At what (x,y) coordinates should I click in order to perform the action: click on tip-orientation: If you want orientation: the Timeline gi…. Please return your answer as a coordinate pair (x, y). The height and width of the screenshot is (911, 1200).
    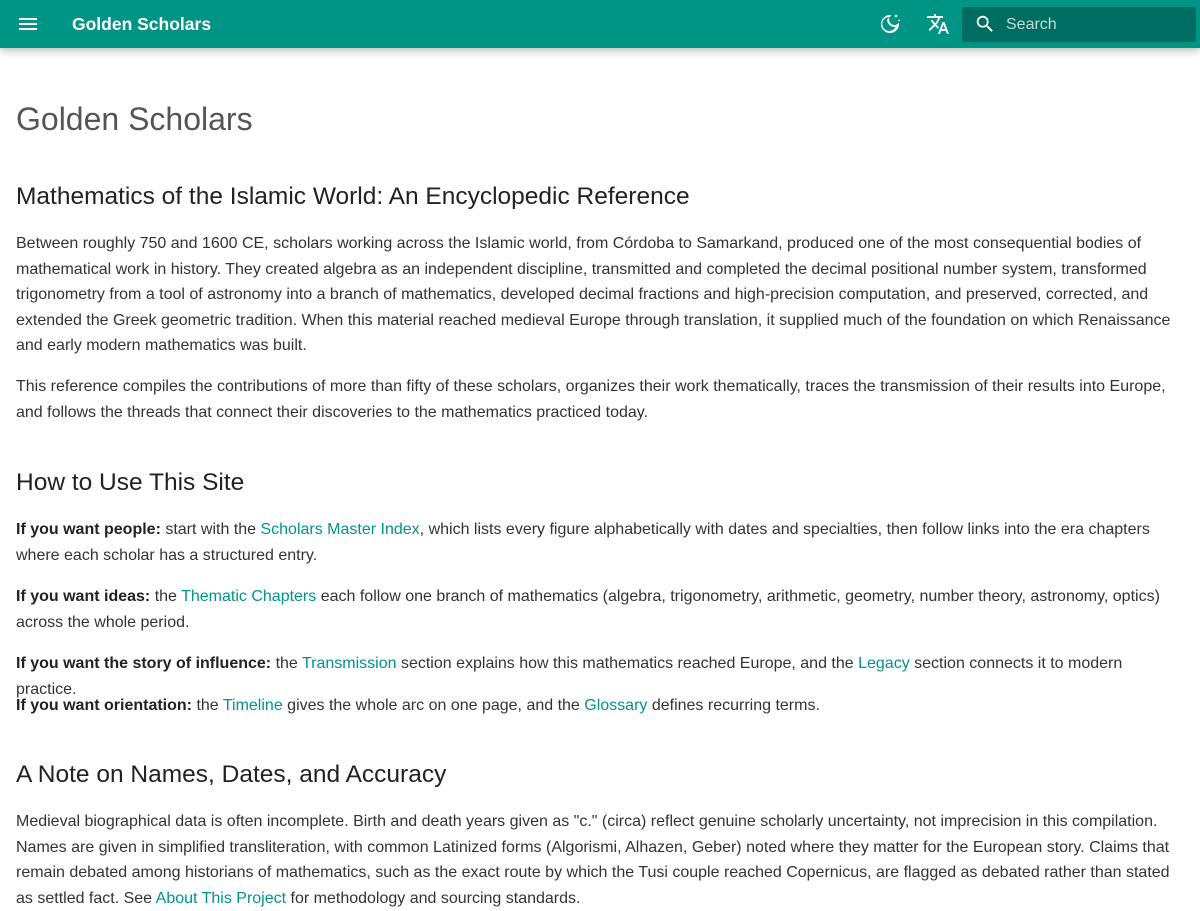
    Looking at the image, I should click on (600, 706).